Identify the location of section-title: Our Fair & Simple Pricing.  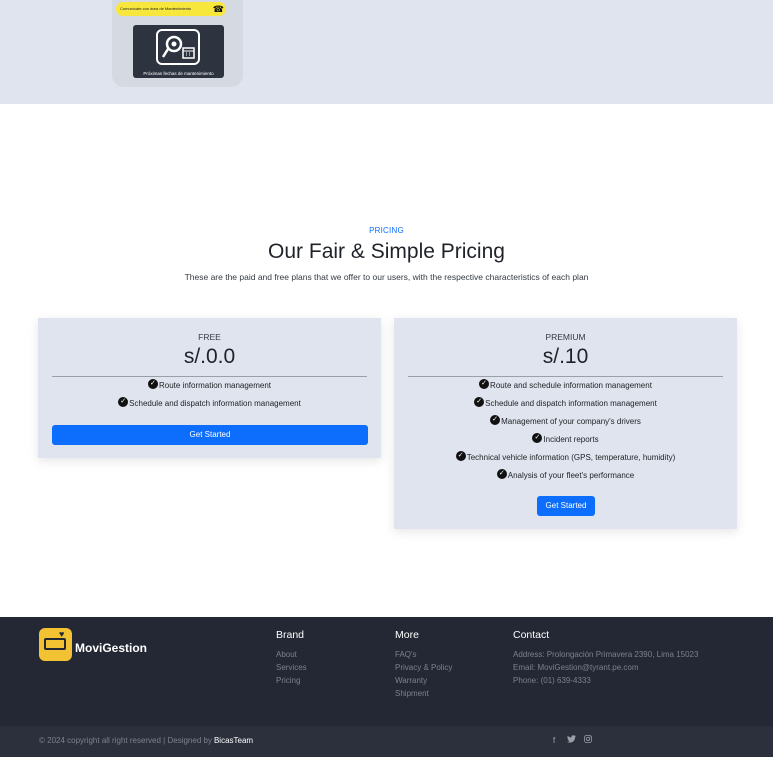
(386, 251).